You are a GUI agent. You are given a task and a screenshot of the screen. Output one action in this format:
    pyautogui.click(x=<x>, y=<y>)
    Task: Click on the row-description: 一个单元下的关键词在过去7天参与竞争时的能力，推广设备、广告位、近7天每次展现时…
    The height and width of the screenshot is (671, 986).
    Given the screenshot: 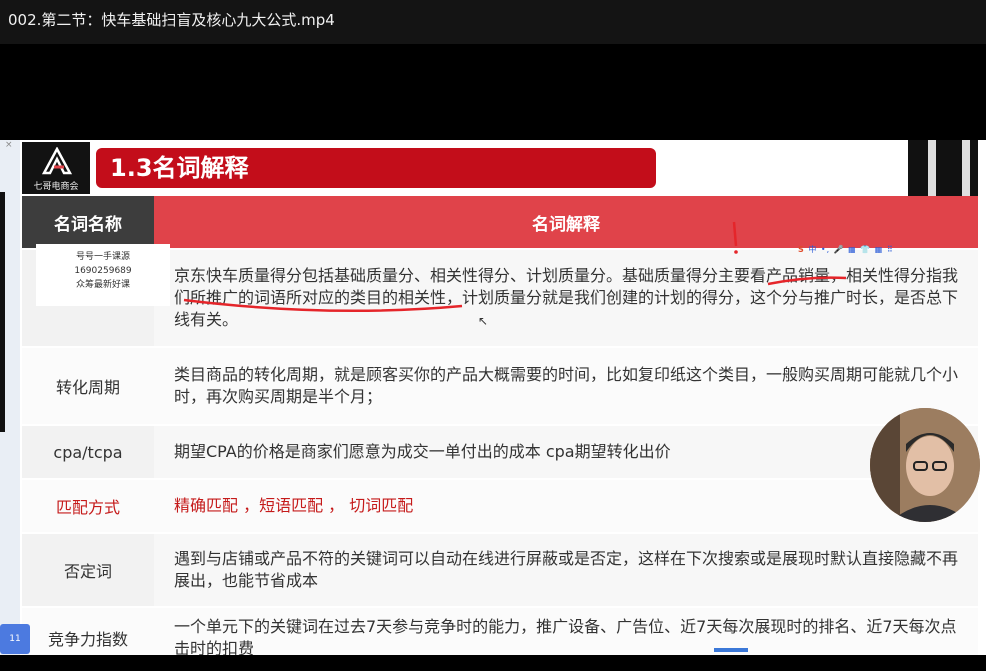 What is the action you would take?
    pyautogui.click(x=566, y=631)
    